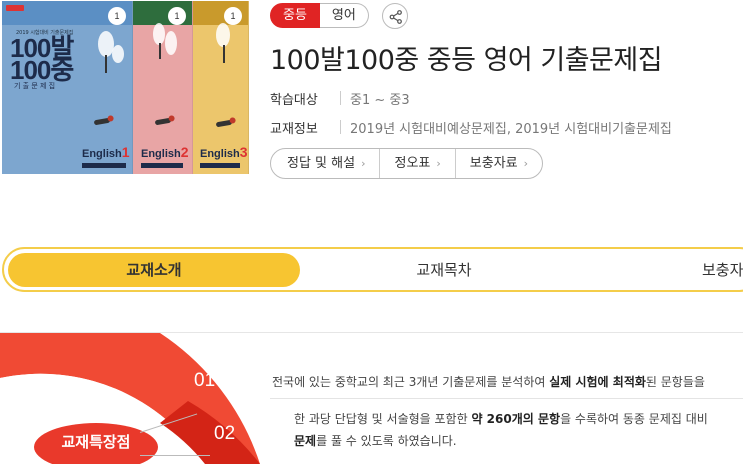  What do you see at coordinates (344, 15) in the screenshot?
I see `tag-english: 영어` at bounding box center [344, 15].